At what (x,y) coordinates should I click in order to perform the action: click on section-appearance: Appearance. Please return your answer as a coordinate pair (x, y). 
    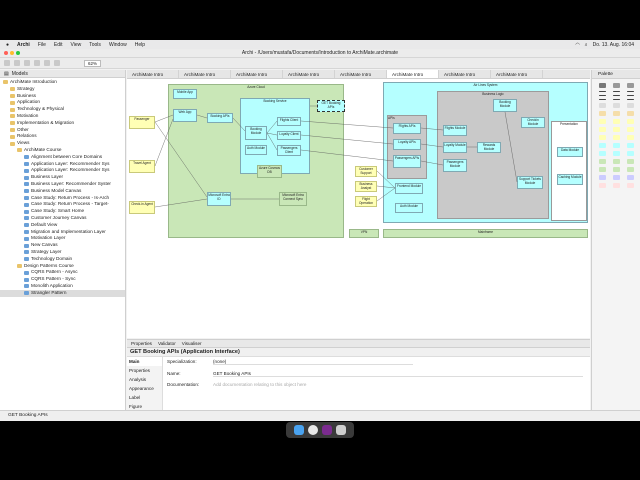
    Looking at the image, I should click on (144, 388).